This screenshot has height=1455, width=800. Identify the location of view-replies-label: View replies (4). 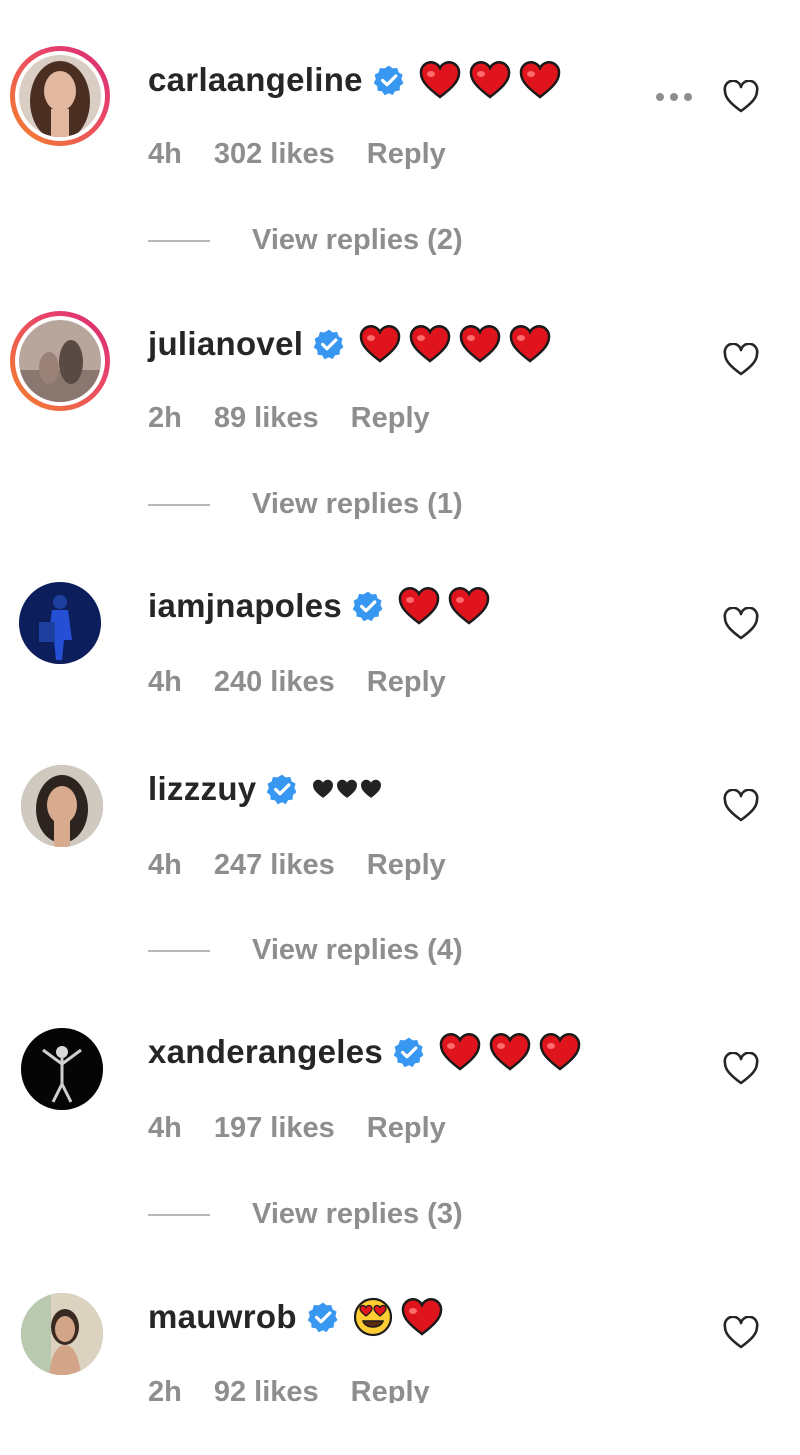
(357, 950).